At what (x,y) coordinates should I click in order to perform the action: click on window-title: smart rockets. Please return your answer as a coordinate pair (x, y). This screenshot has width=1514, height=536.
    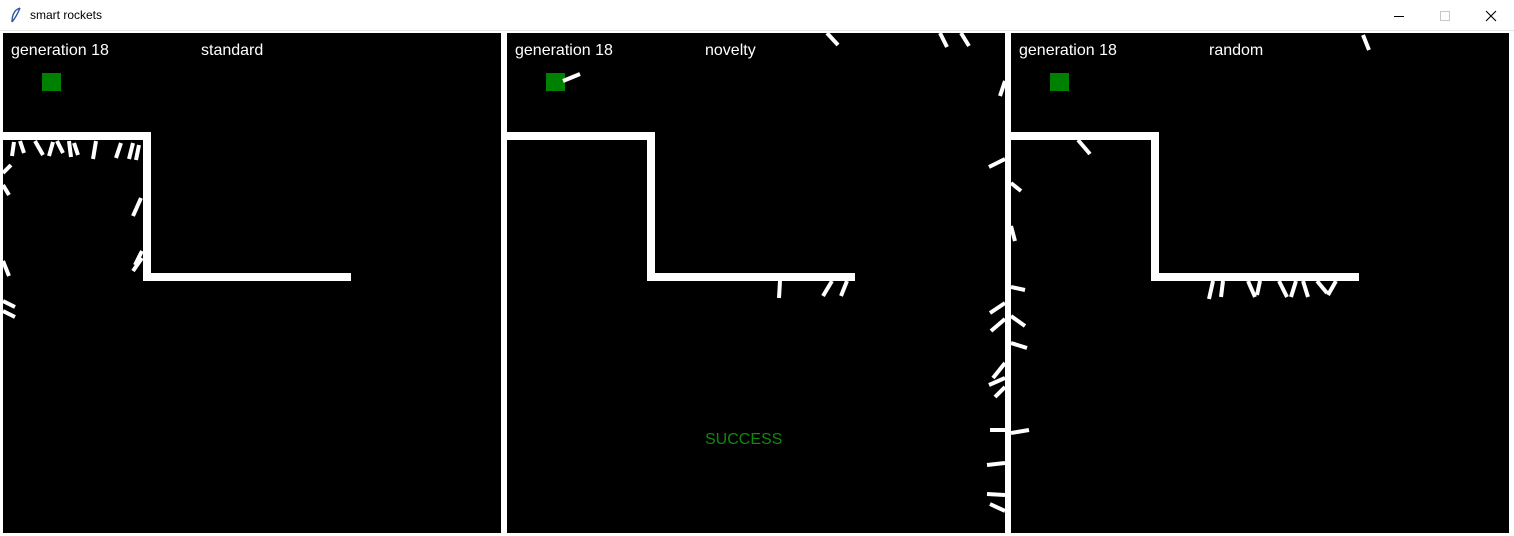
    Looking at the image, I should click on (66, 15).